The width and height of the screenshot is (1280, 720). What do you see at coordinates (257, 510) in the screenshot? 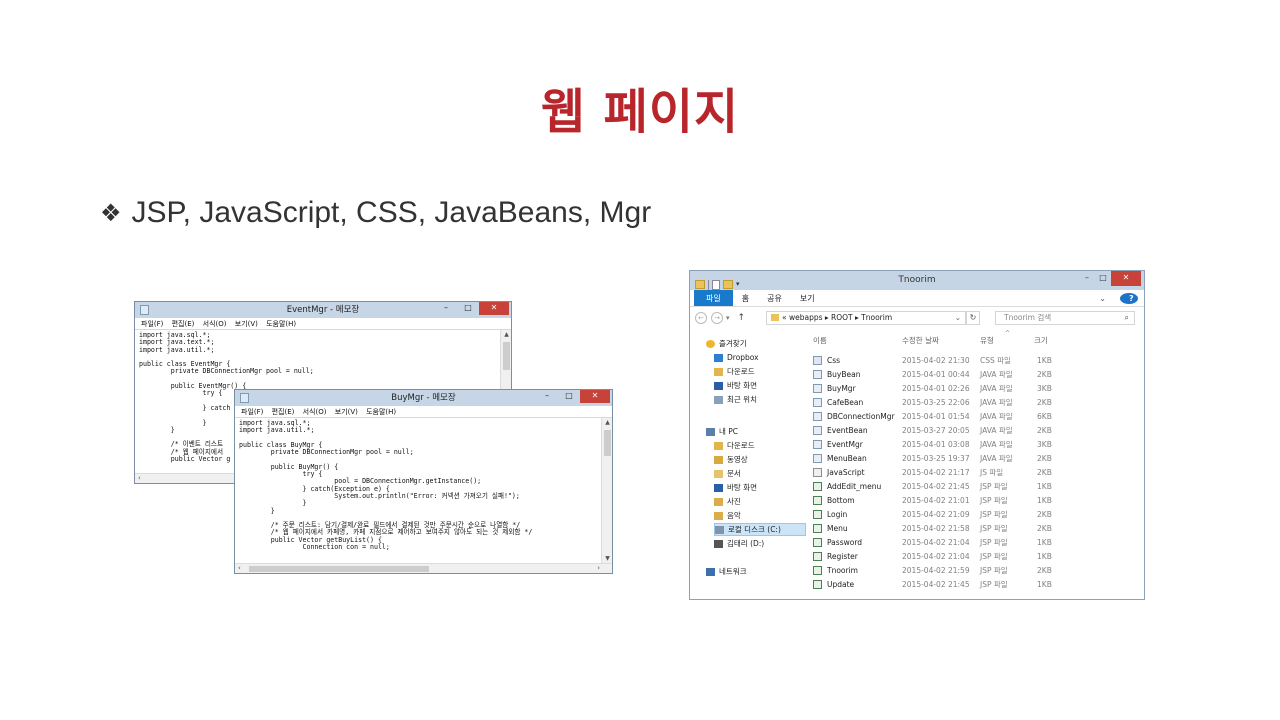
I see `code-line: }` at bounding box center [257, 510].